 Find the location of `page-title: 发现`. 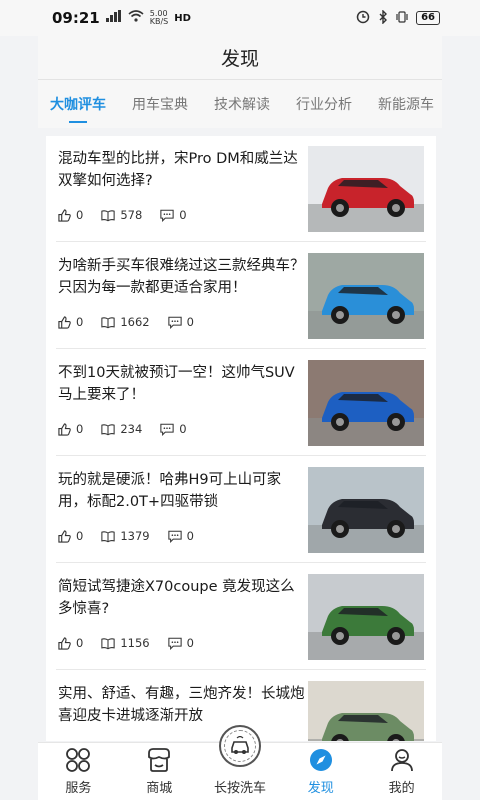

page-title: 发现 is located at coordinates (240, 58).